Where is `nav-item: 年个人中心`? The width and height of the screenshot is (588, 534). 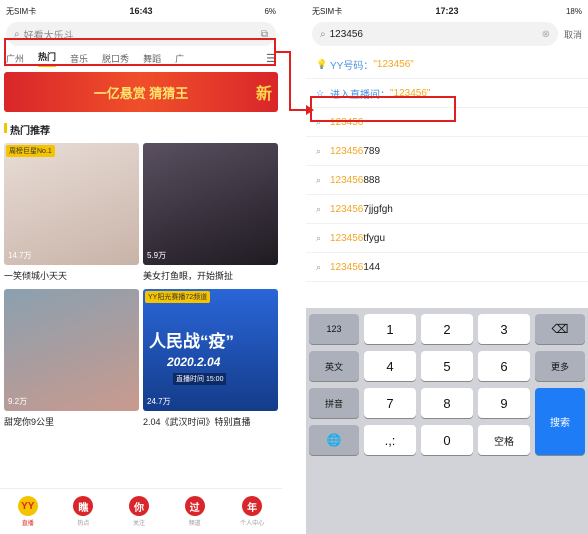
nav-item: 年个人中心 is located at coordinates (252, 511).